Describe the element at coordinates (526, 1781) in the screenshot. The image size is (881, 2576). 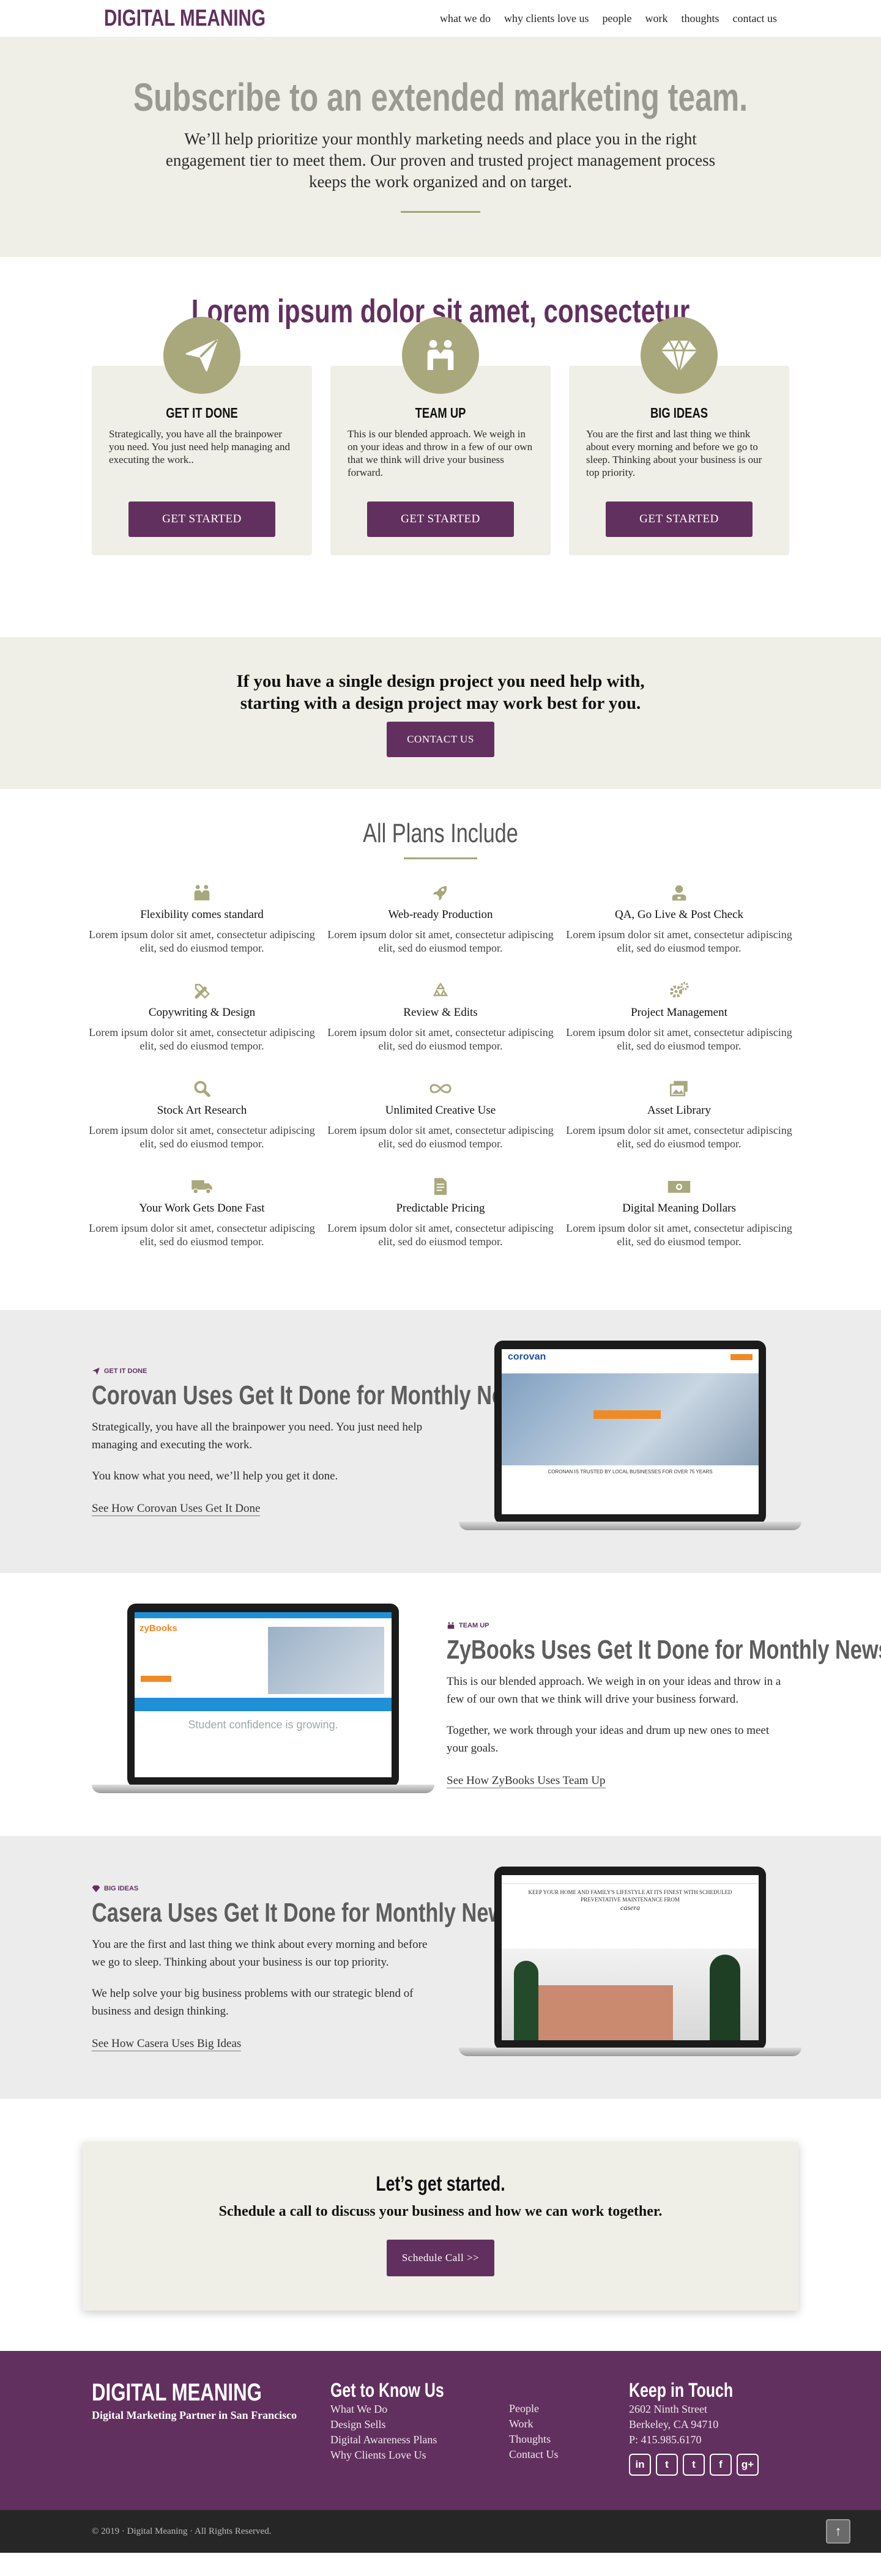
I see `case-link: See How ZyBooks Uses Team Up` at that location.